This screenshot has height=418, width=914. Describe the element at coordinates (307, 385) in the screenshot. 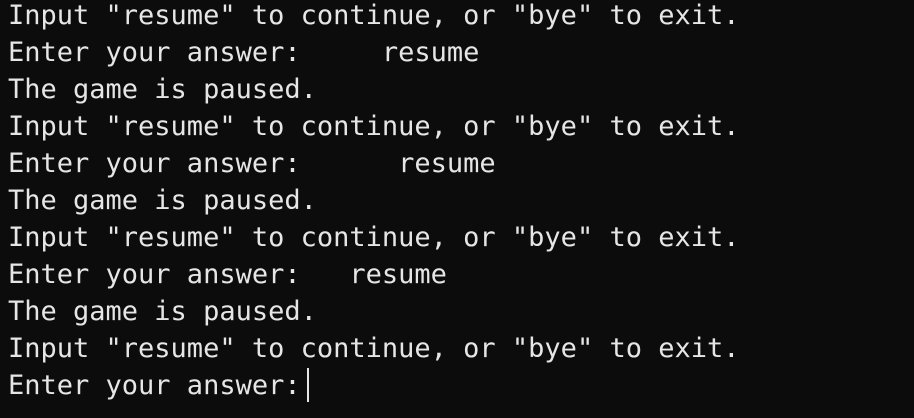

I see `text-cursor` at that location.